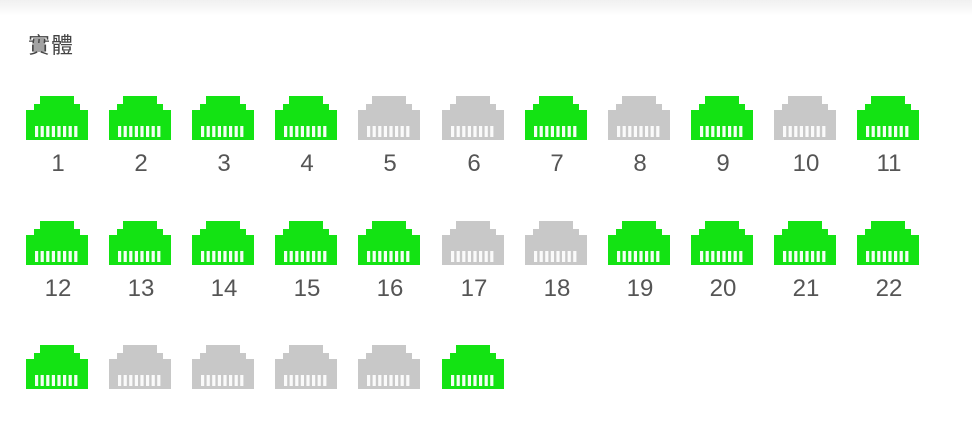 Image resolution: width=972 pixels, height=445 pixels. What do you see at coordinates (224, 288) in the screenshot?
I see `port-number: 14` at bounding box center [224, 288].